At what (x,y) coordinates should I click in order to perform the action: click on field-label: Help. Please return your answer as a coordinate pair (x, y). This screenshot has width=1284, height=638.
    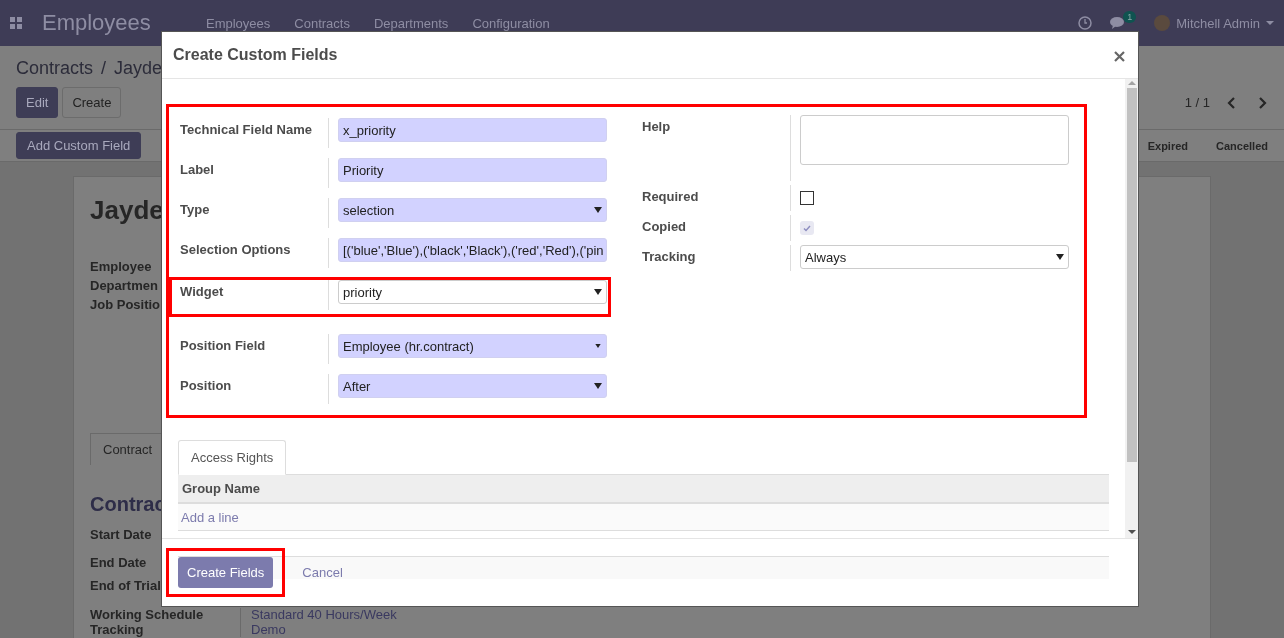
    Looking at the image, I should click on (656, 127).